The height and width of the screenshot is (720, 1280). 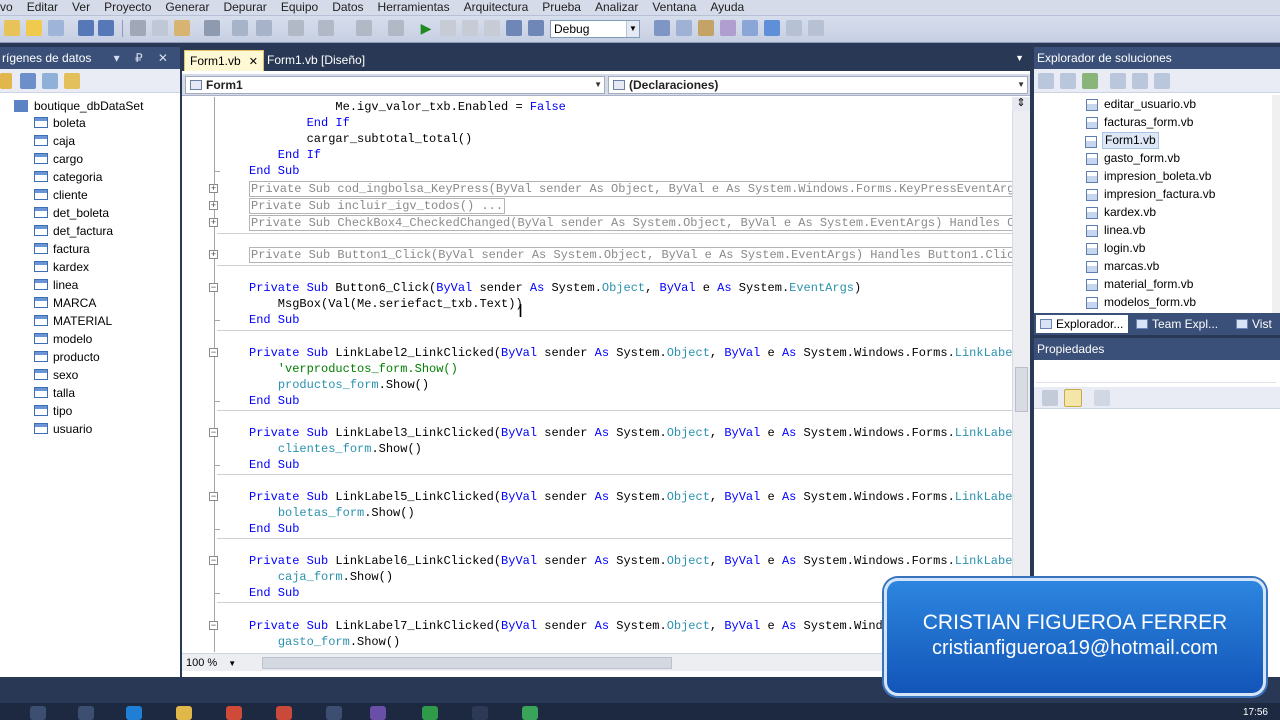 What do you see at coordinates (396, 28) in the screenshot?
I see `navigate-forward-icon` at bounding box center [396, 28].